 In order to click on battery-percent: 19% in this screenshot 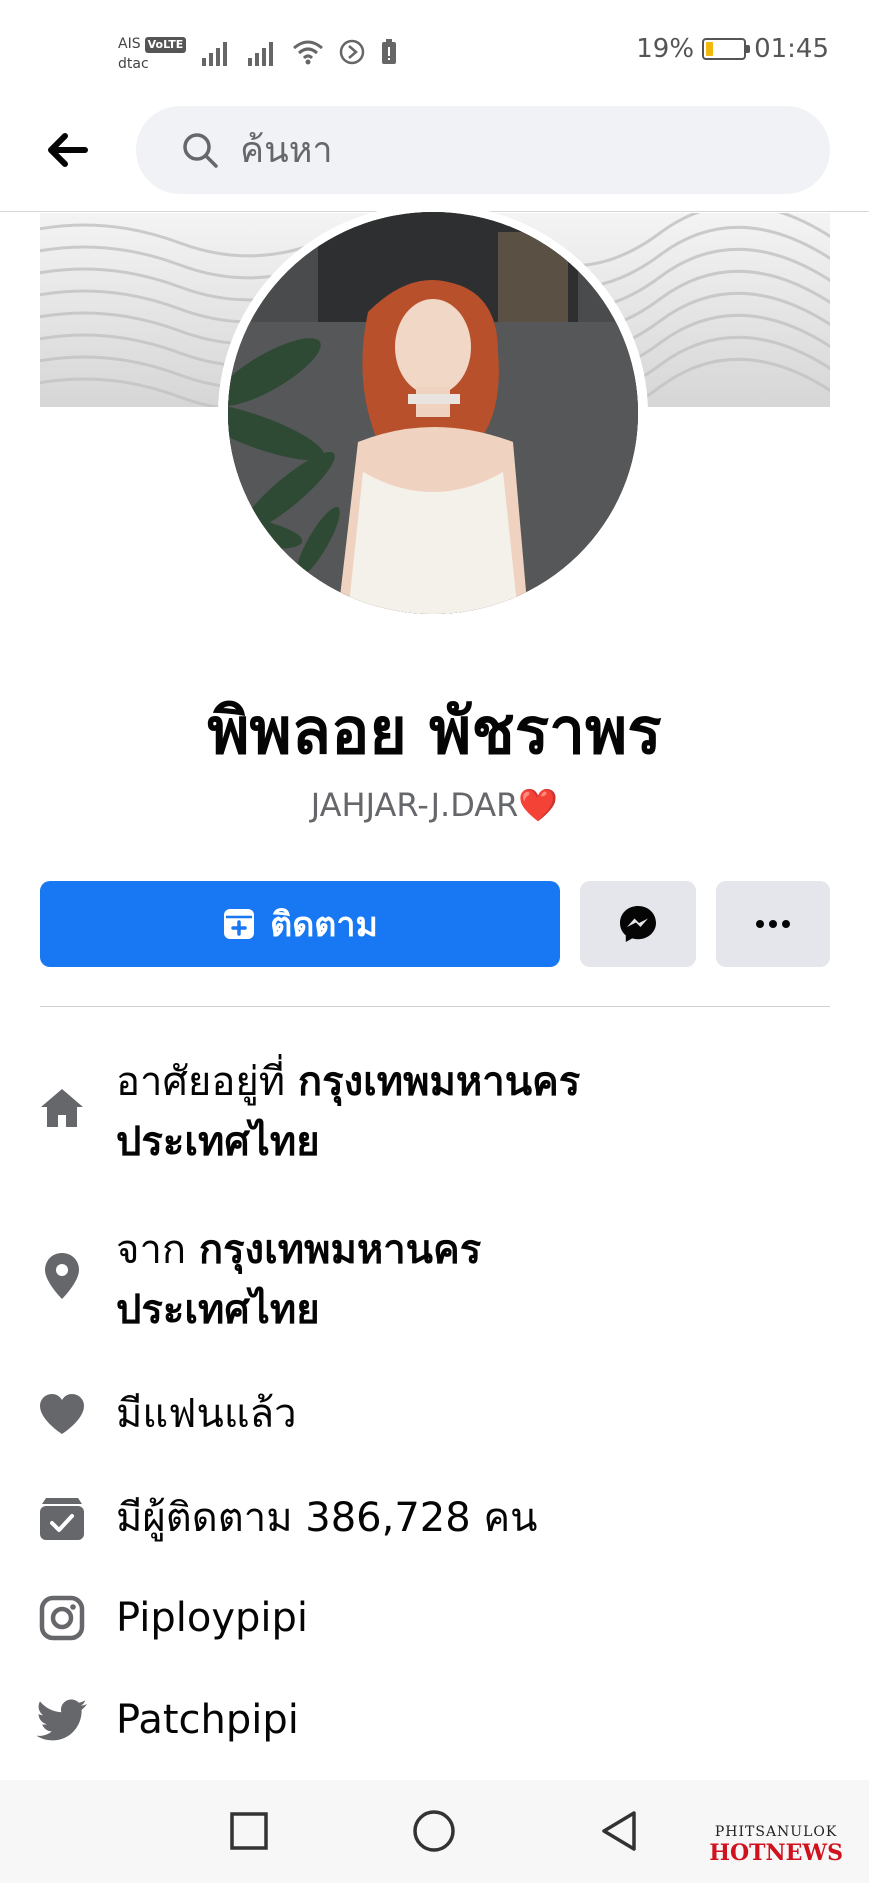, I will do `click(665, 49)`.